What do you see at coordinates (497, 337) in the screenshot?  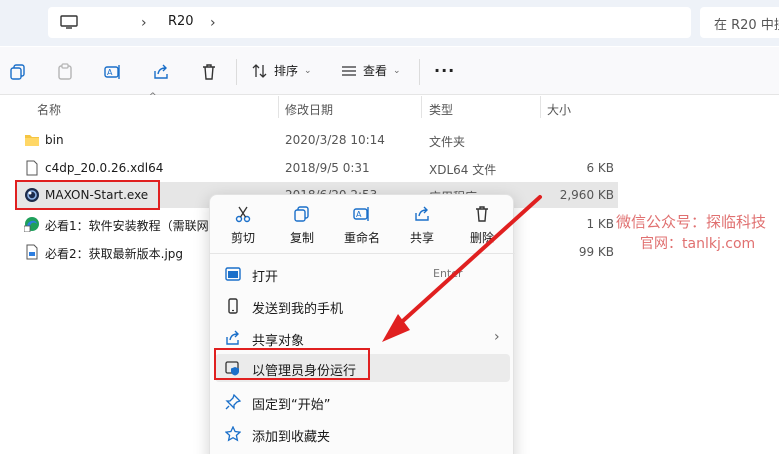 I see `chevron-right-icon: ›` at bounding box center [497, 337].